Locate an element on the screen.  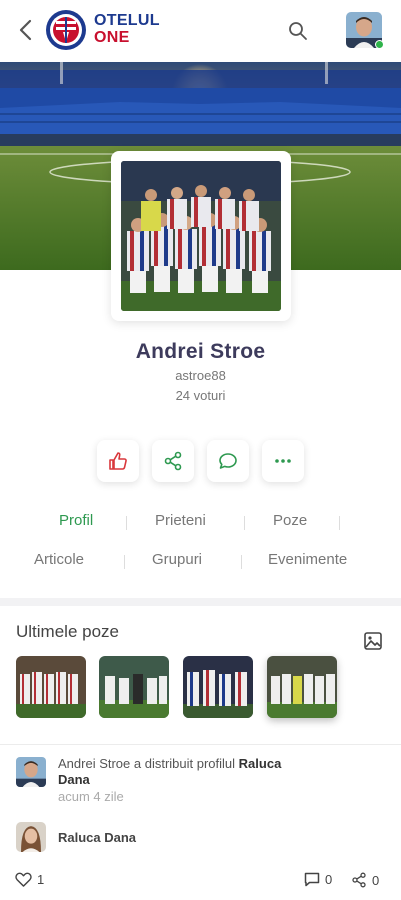
profile-username: astroe88 is located at coordinates (200, 375).